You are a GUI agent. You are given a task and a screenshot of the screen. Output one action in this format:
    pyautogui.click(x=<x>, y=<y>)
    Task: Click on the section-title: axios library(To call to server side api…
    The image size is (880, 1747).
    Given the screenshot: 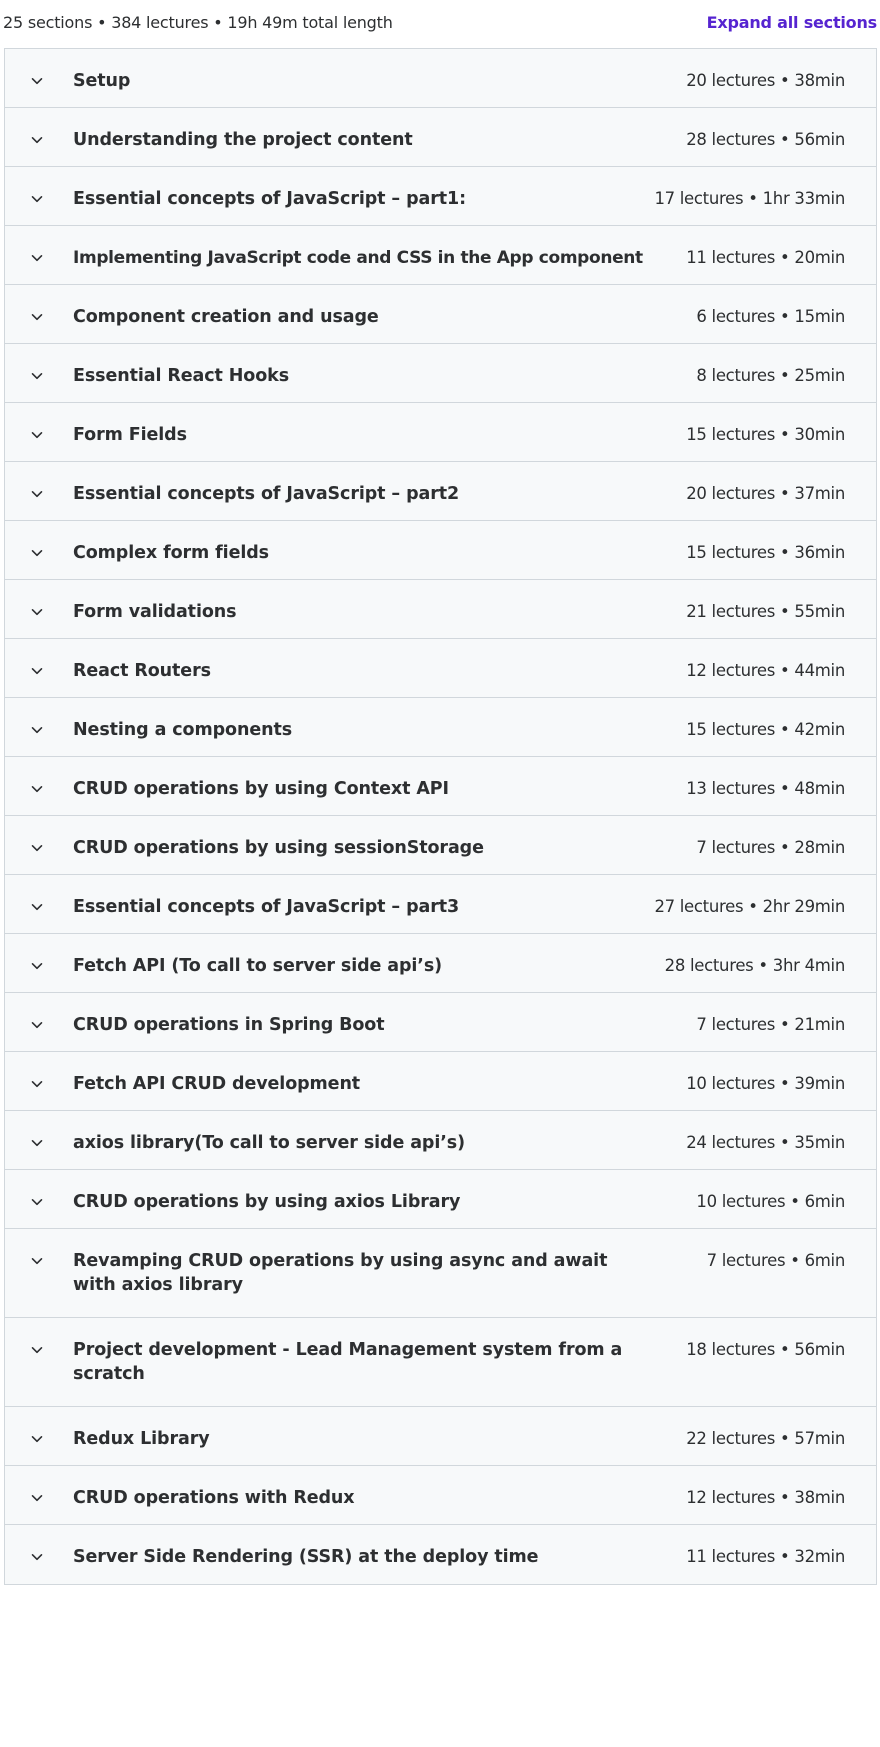 What is the action you would take?
    pyautogui.click(x=269, y=1143)
    